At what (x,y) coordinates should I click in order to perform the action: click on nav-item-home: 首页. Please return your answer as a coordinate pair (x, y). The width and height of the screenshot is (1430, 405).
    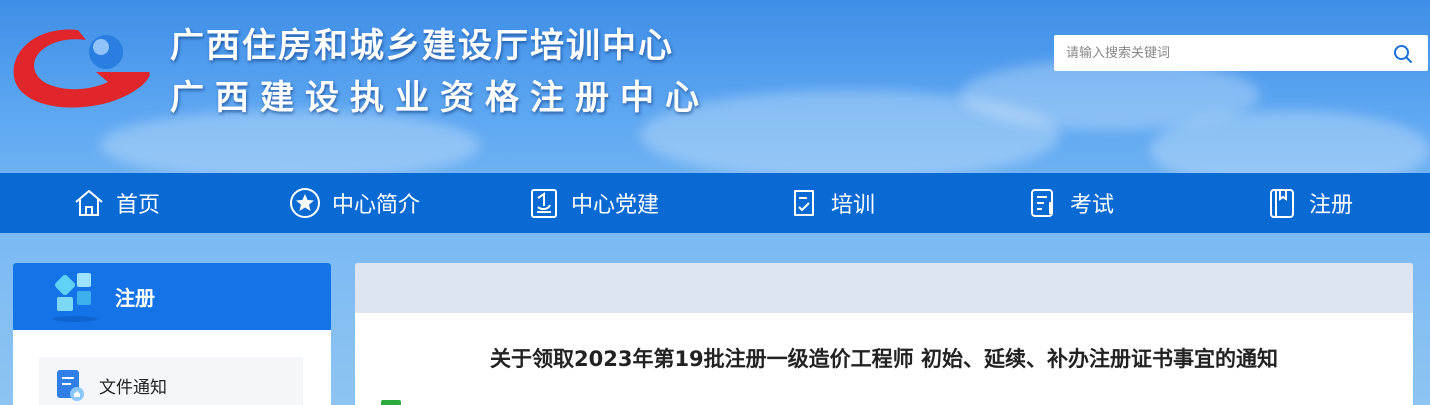
    Looking at the image, I should click on (116, 203).